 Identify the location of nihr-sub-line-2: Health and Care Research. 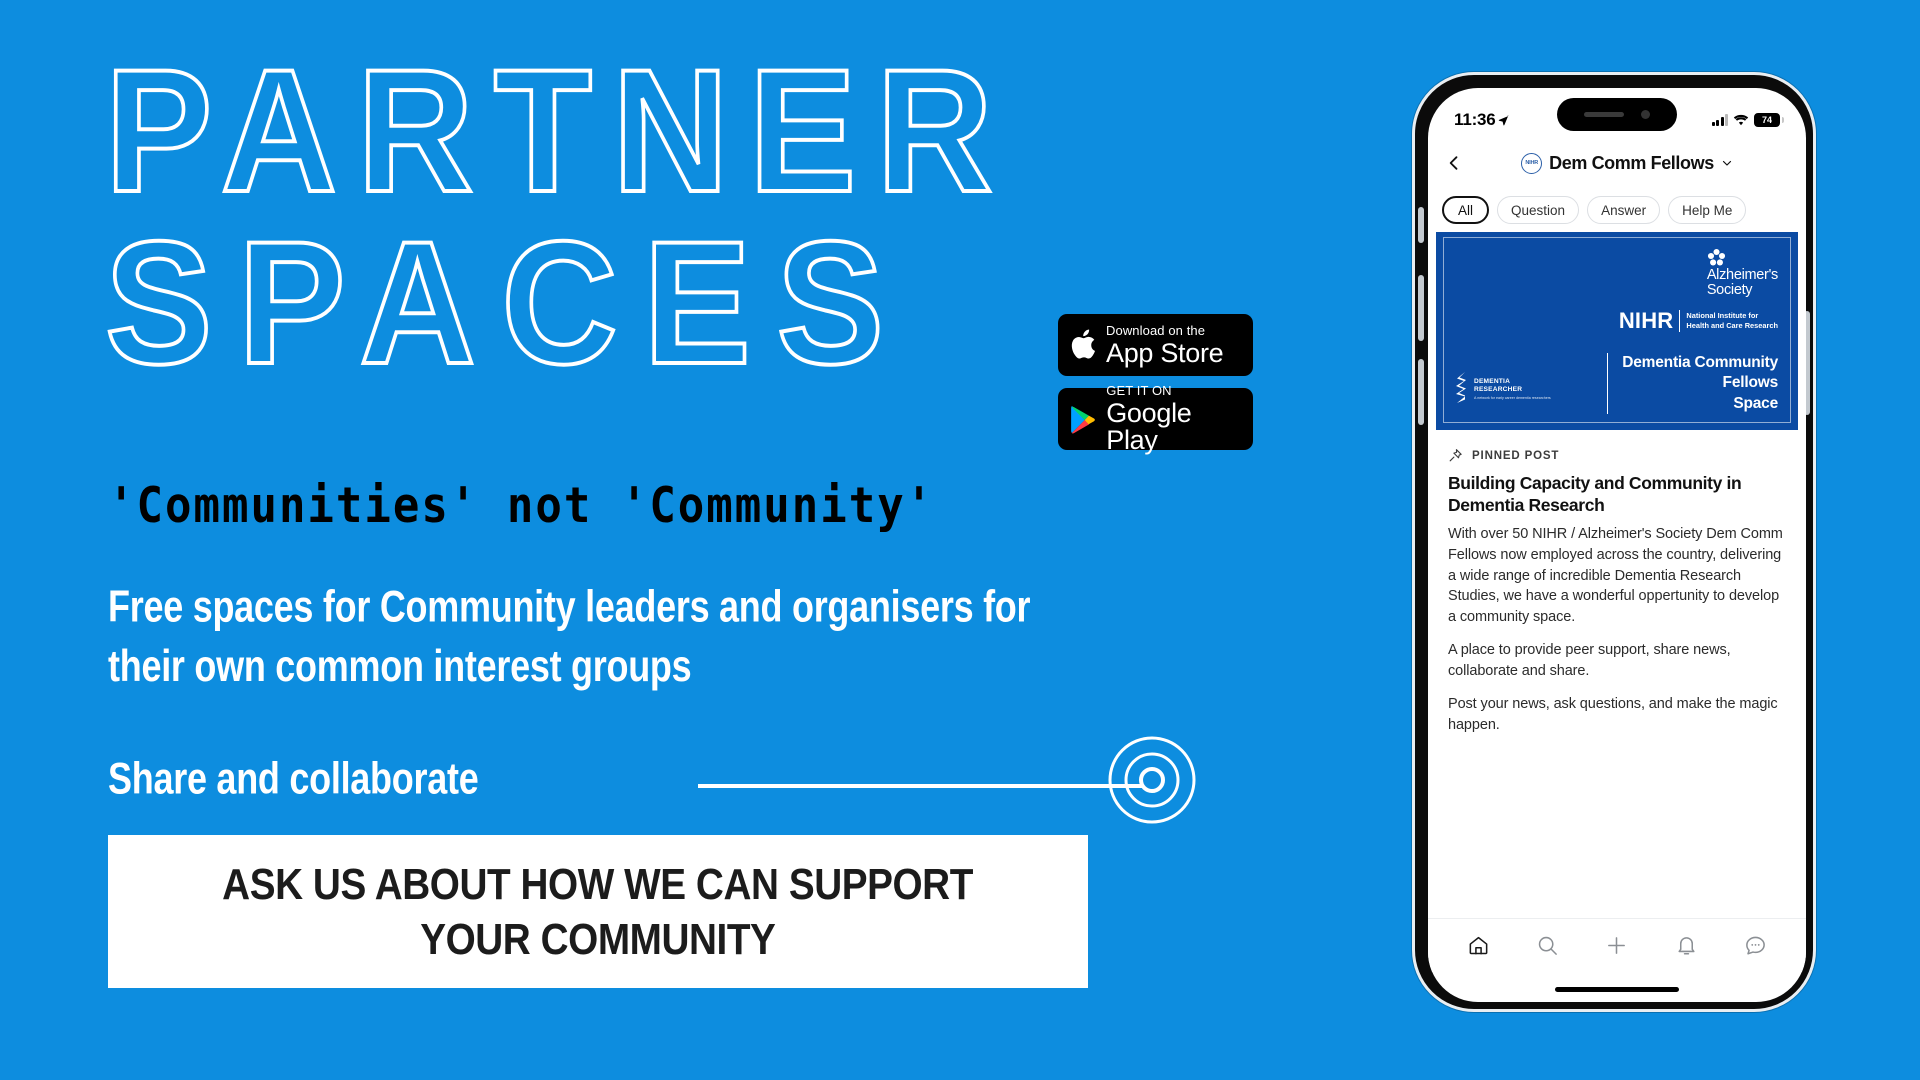
(1732, 325).